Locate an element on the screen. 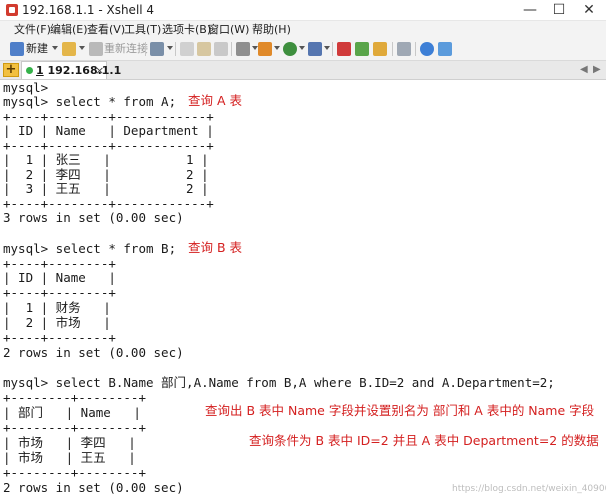 The height and width of the screenshot is (500, 606). reconnect-icon is located at coordinates (96, 49).